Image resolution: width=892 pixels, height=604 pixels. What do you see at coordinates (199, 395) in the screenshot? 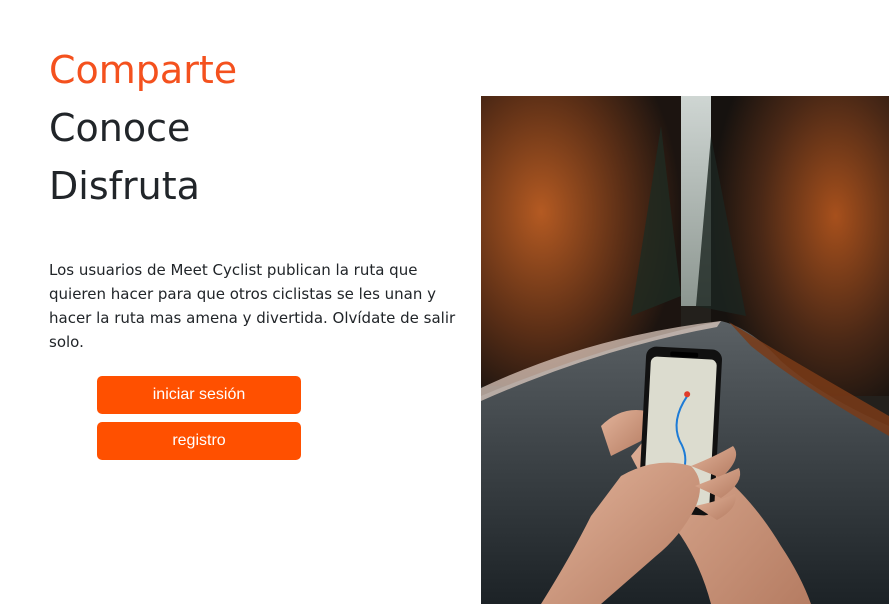
I see `login-button: iniciar sesión` at bounding box center [199, 395].